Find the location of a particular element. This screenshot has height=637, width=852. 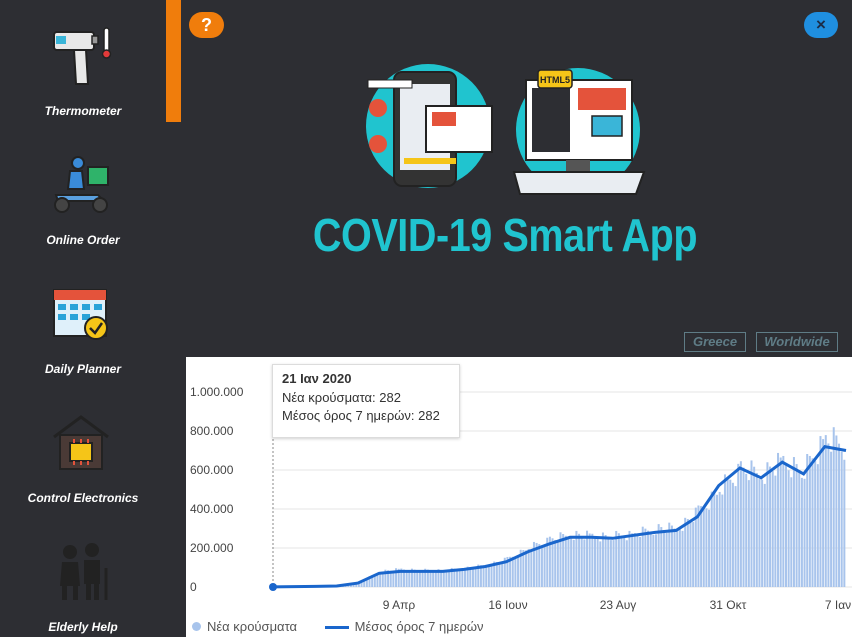

sidebar-item-online-order: Online Order is located at coordinates (83, 193).